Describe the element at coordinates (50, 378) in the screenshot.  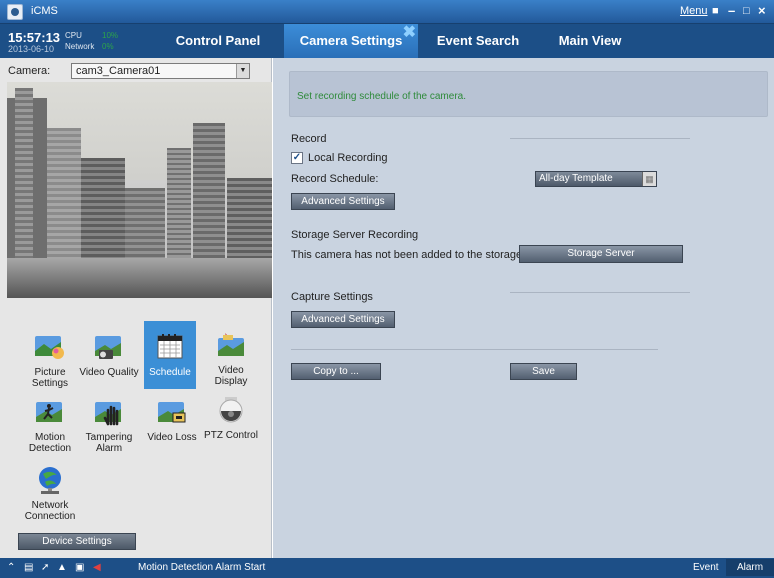
I see `function-label: Picture Settings` at that location.